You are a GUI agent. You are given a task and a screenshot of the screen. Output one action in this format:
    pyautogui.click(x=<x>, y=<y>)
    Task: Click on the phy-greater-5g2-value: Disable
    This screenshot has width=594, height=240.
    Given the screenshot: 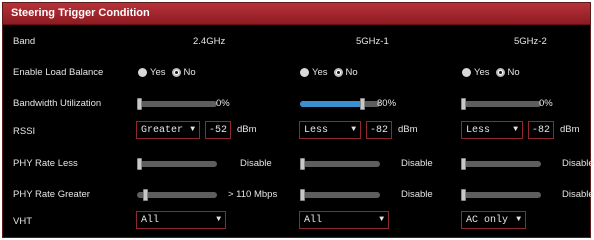 What is the action you would take?
    pyautogui.click(x=578, y=194)
    